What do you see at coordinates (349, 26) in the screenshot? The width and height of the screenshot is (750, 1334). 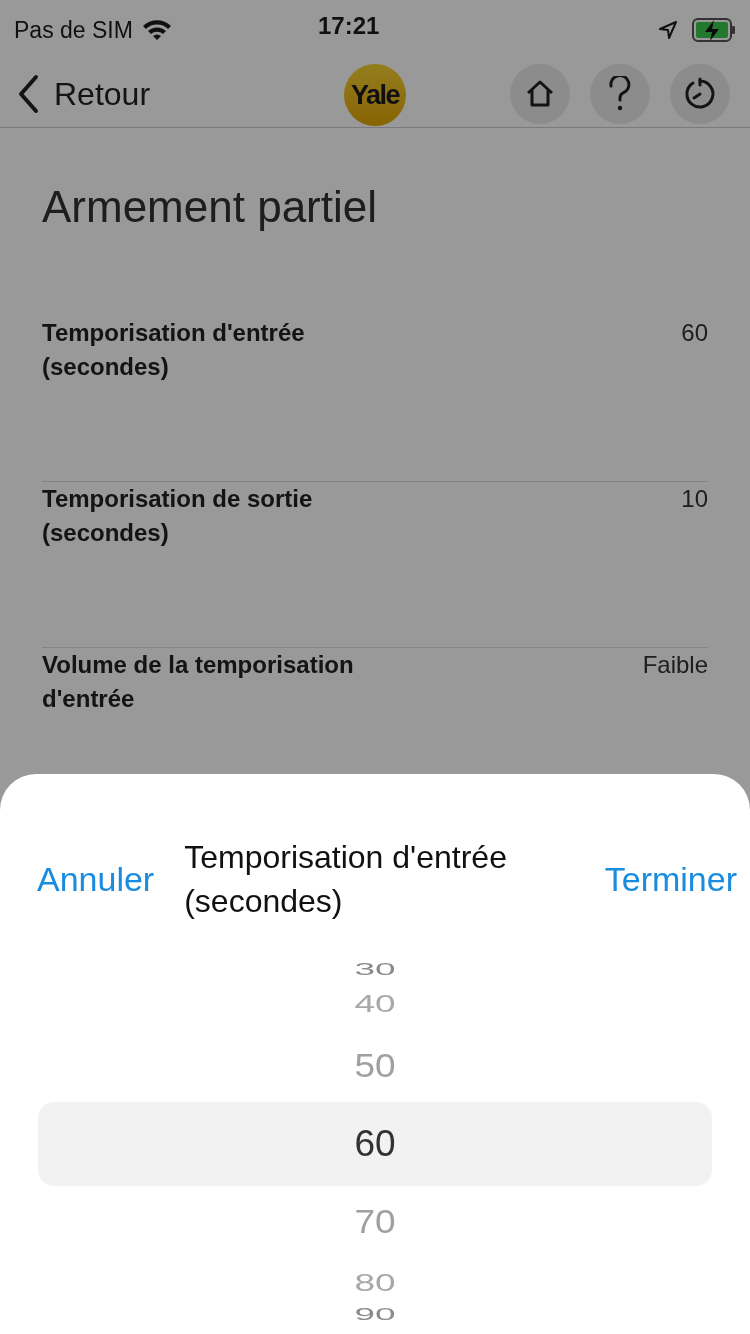 I see `clock-text: 17:21` at bounding box center [349, 26].